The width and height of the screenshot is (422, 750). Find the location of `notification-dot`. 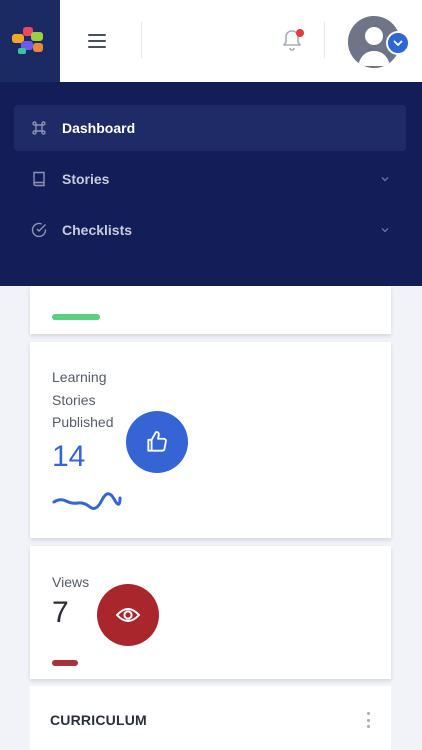

notification-dot is located at coordinates (300, 33).